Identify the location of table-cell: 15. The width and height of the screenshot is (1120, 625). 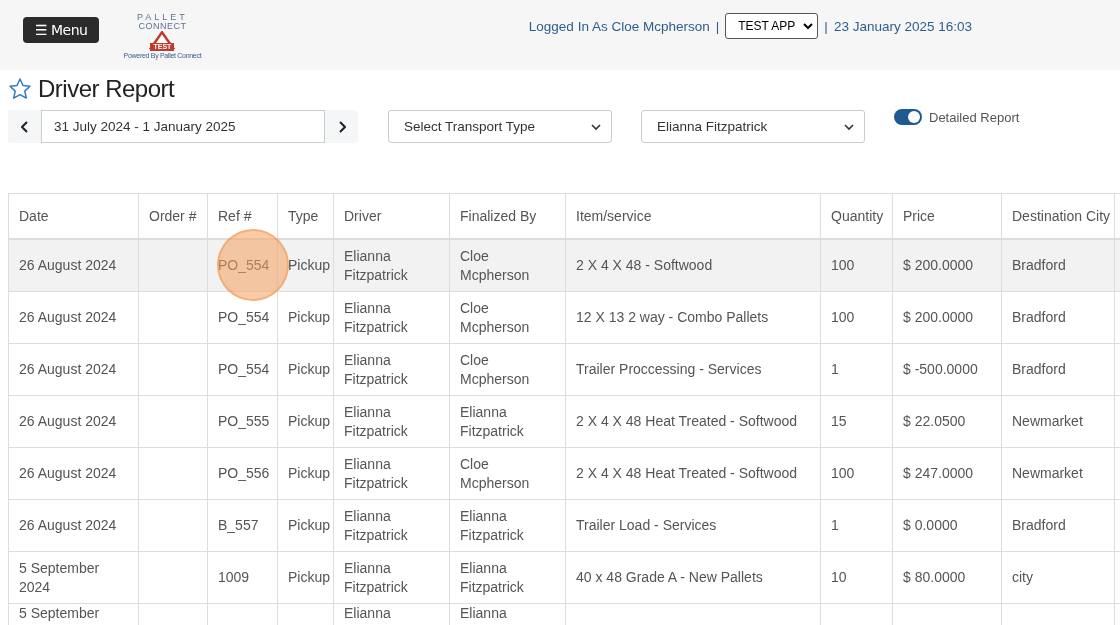
(839, 421).